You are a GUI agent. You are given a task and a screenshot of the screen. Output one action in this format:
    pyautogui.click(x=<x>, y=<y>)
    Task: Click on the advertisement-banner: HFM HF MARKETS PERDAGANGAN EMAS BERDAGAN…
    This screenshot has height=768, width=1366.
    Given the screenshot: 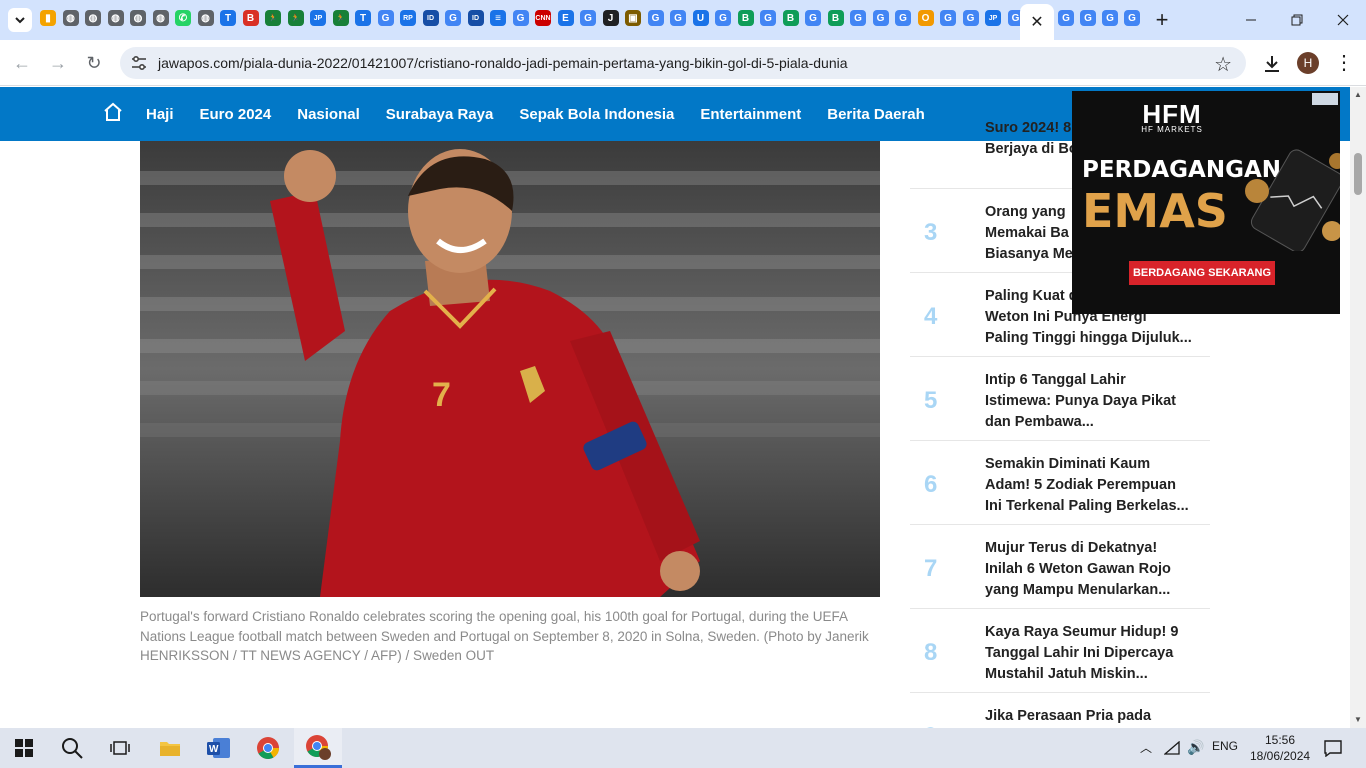 What is the action you would take?
    pyautogui.click(x=1206, y=202)
    